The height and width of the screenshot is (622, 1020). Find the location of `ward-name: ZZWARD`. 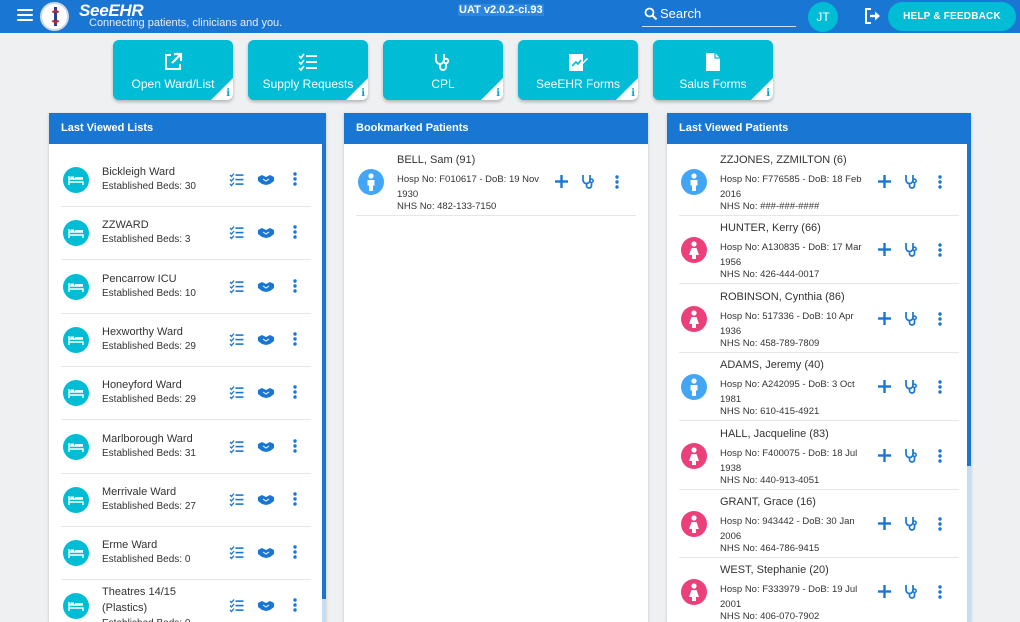

ward-name: ZZWARD is located at coordinates (152, 225).